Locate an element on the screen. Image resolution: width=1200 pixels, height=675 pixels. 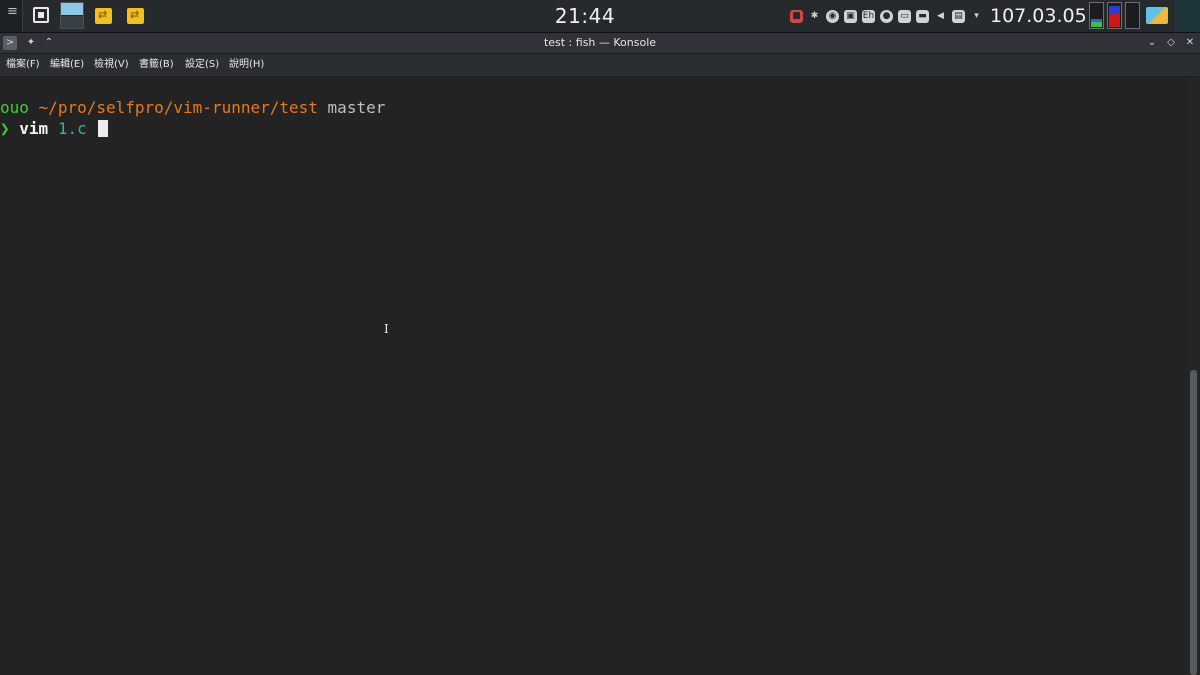
menu-bookmarks: 書籤(B) is located at coordinates (156, 65).